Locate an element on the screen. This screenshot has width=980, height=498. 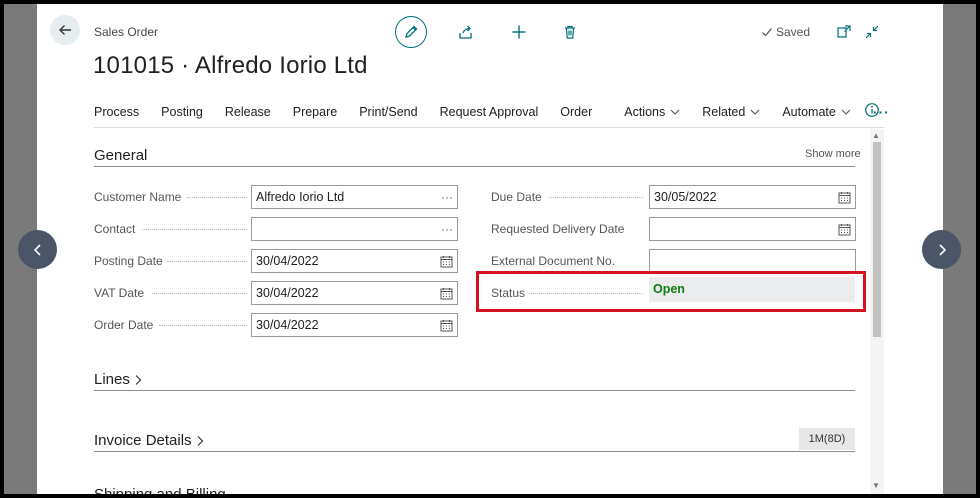
order-date-value: 30/04/2022 is located at coordinates (287, 325).